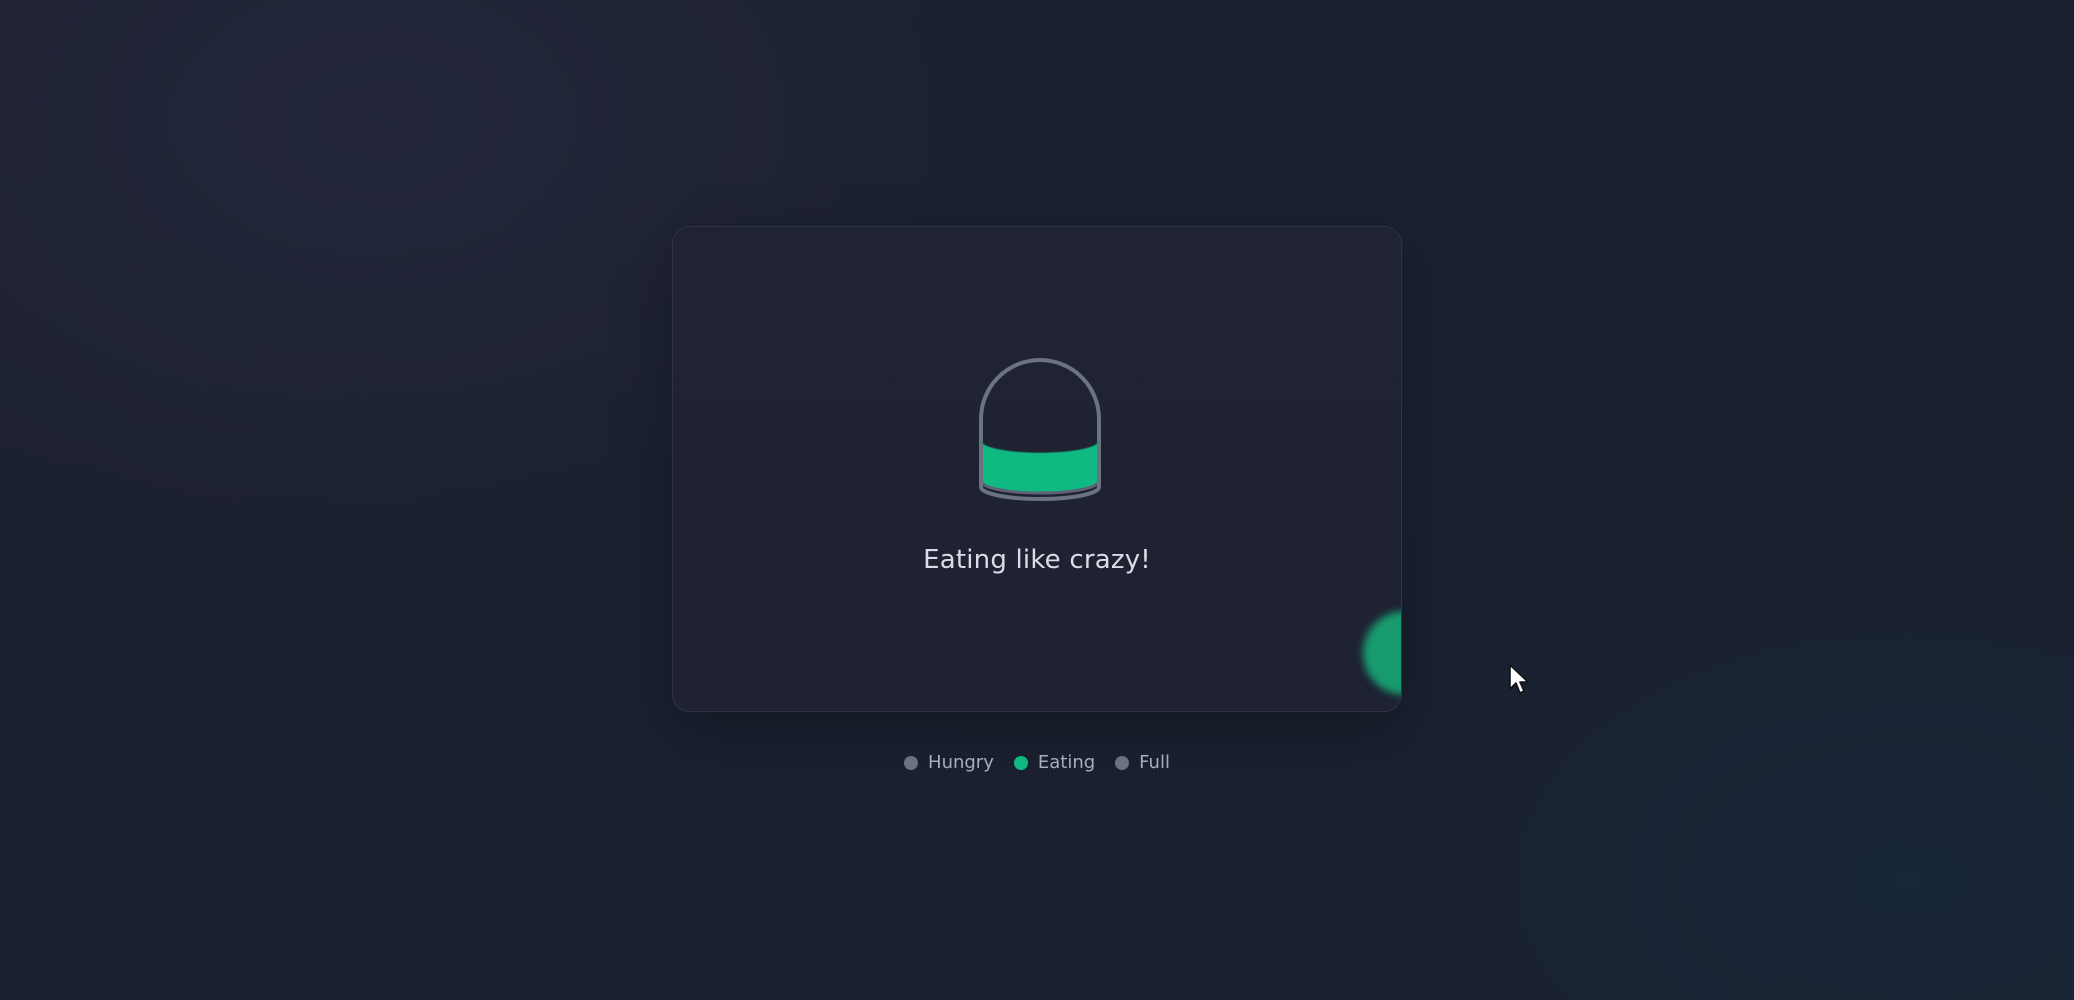  Describe the element at coordinates (911, 762) in the screenshot. I see `hungry-dot-icon` at that location.